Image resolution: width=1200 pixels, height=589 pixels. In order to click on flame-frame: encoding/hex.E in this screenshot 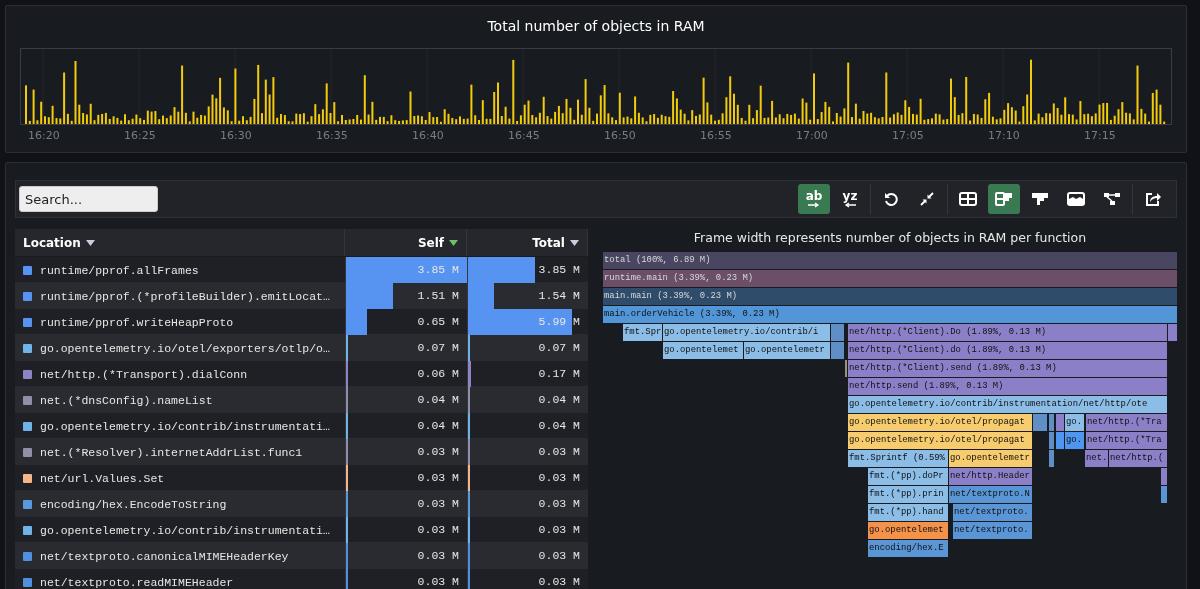, I will do `click(908, 548)`.